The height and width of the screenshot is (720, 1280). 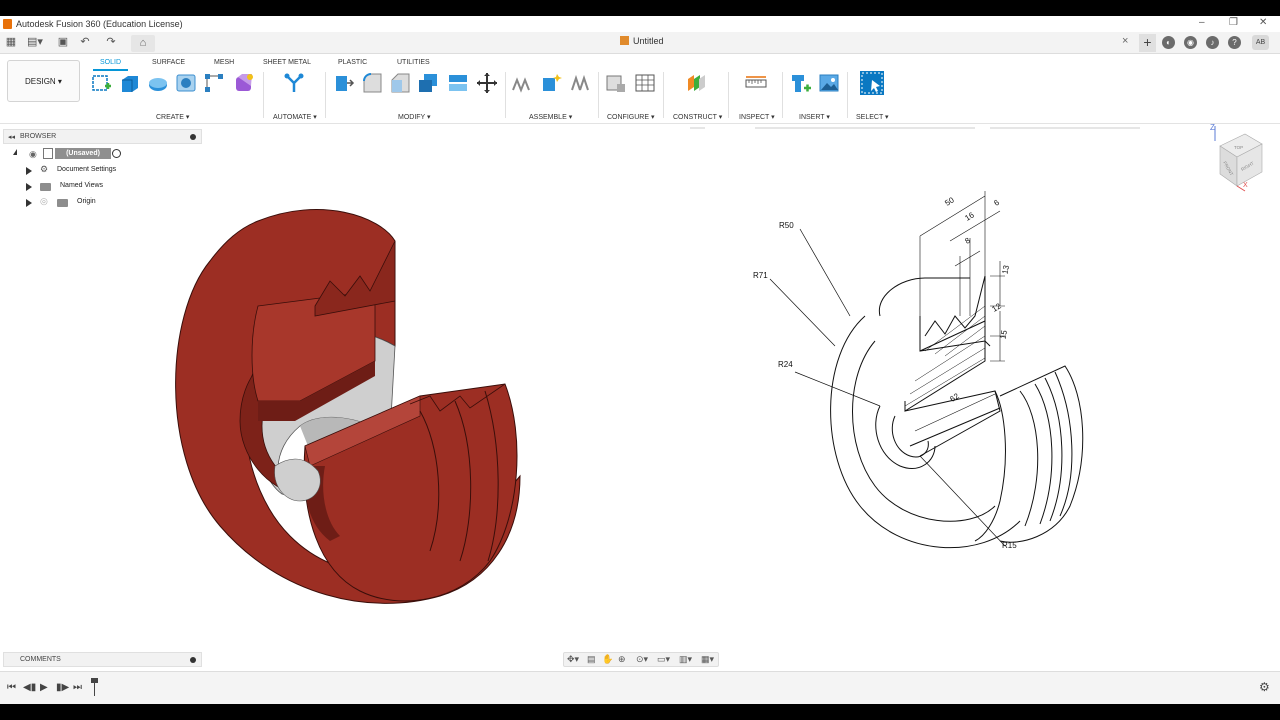 I want to click on close-tab-icon: ×, so click(x=1125, y=41).